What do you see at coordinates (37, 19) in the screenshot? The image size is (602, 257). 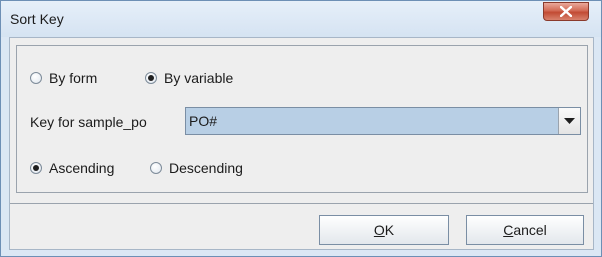 I see `window-title: Sort Key` at bounding box center [37, 19].